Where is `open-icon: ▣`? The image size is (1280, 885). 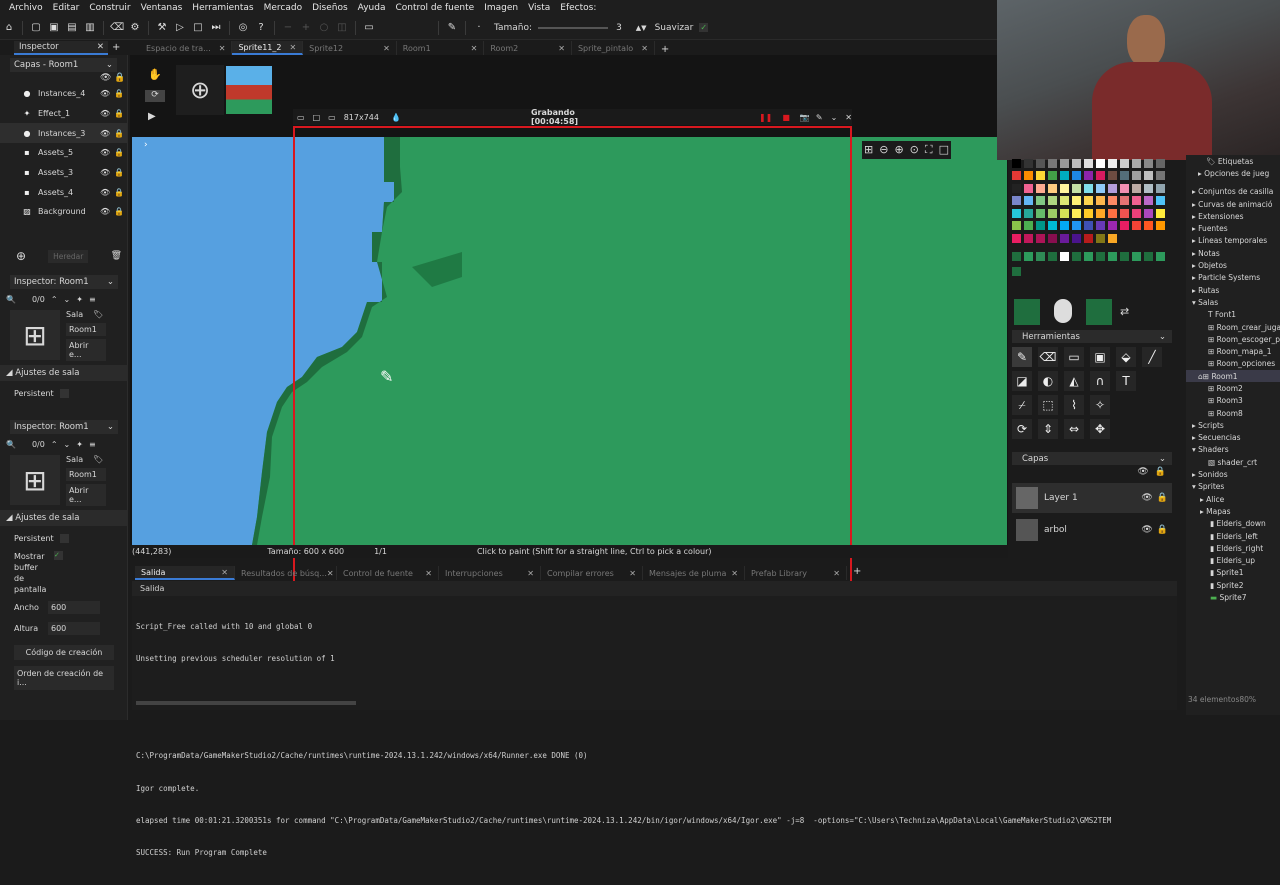 open-icon: ▣ is located at coordinates (54, 28).